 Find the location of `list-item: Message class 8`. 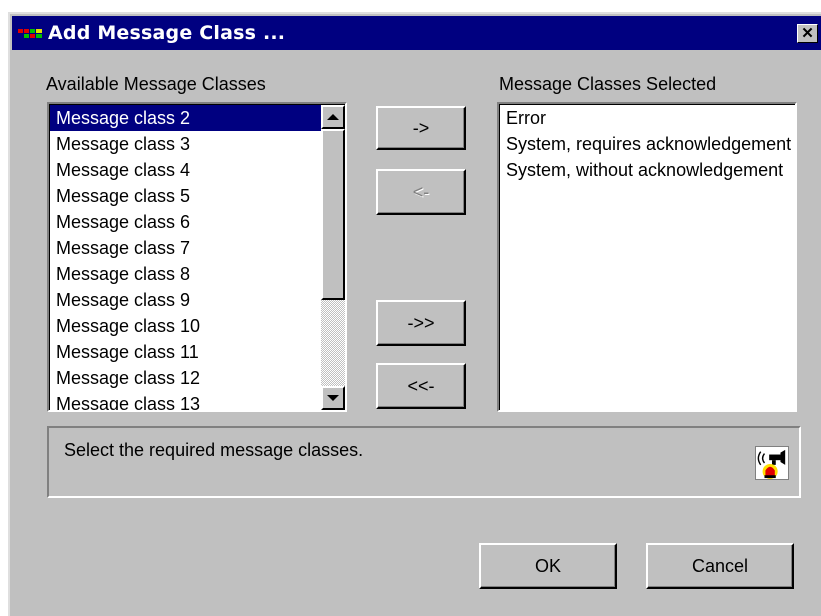

list-item: Message class 8 is located at coordinates (197, 274).